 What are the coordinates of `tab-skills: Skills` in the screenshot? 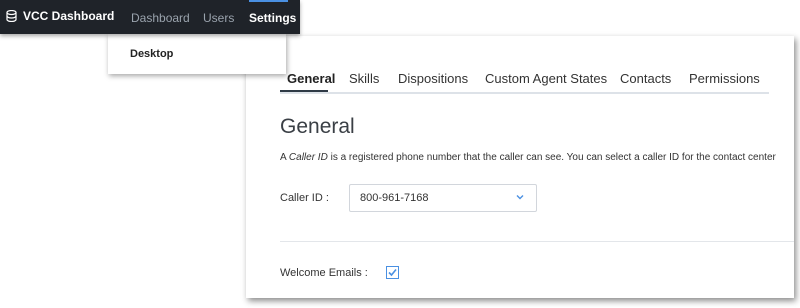 It's located at (364, 78).